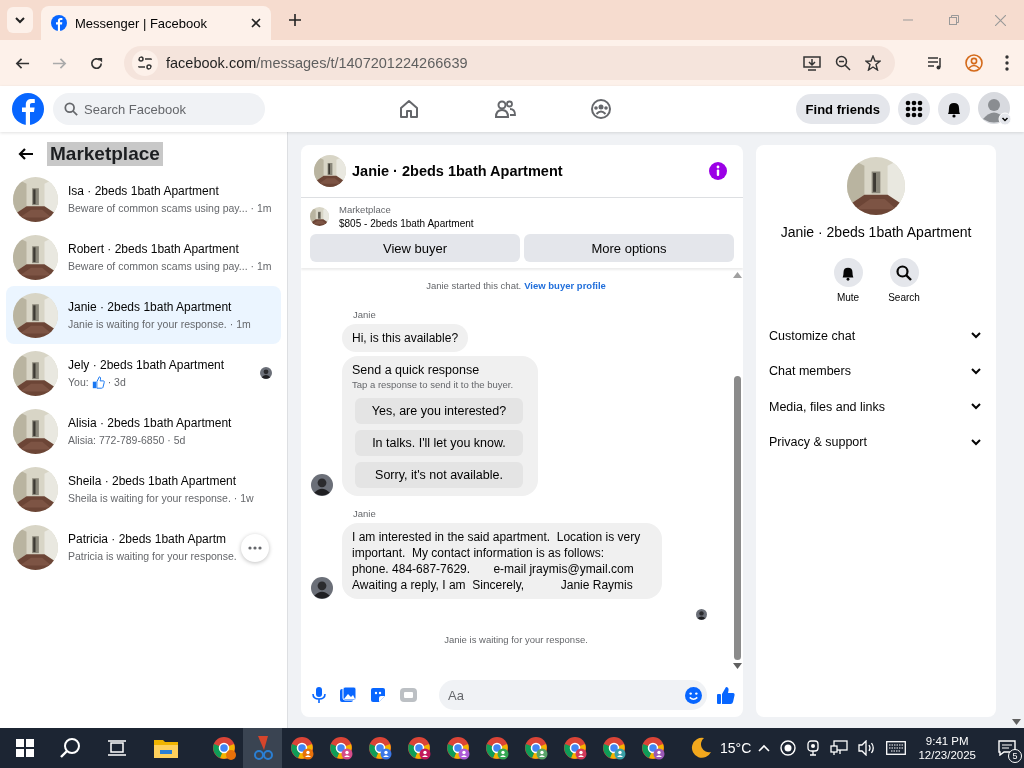 The width and height of the screenshot is (1024, 768). I want to click on volume-icon, so click(867, 748).